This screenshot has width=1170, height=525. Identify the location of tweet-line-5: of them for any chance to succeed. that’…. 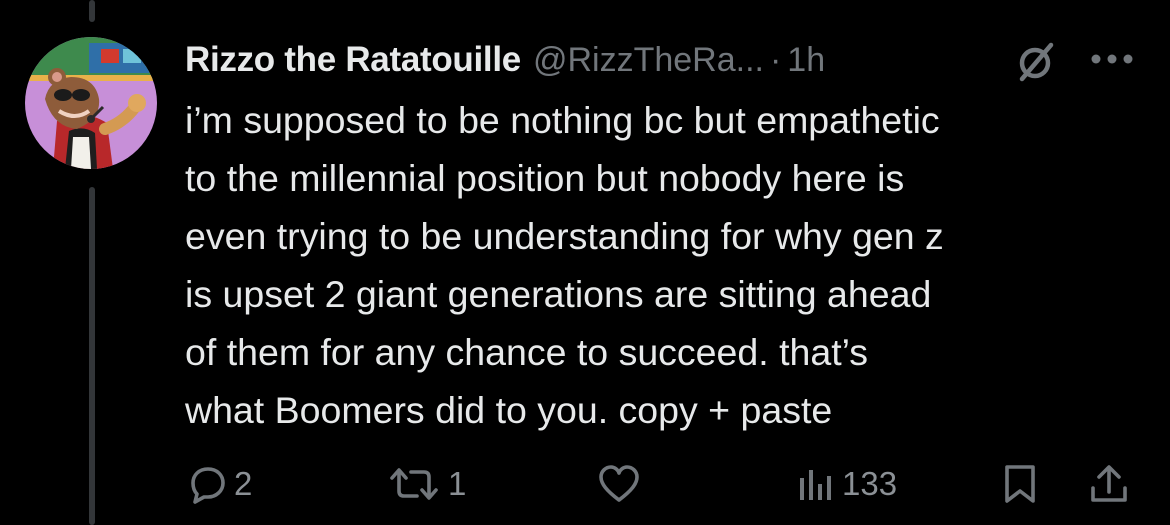
(527, 352).